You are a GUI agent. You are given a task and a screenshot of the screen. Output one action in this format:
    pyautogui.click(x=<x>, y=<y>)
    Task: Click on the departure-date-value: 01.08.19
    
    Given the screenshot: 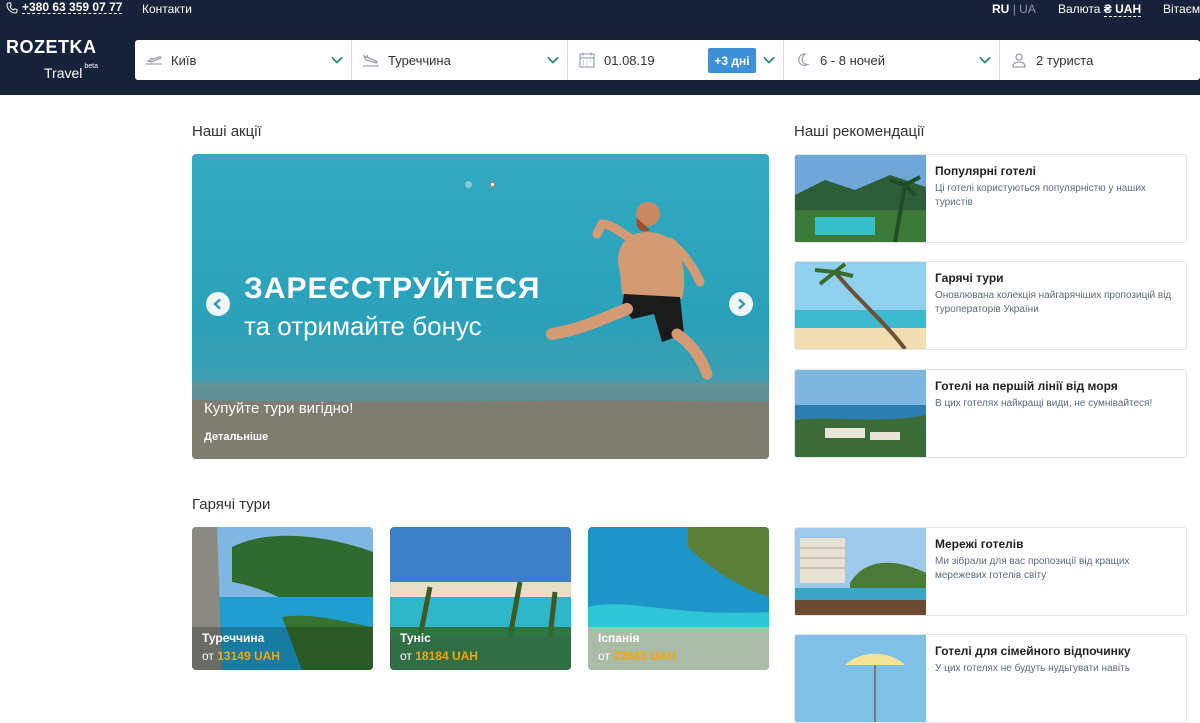 What is the action you would take?
    pyautogui.click(x=629, y=60)
    